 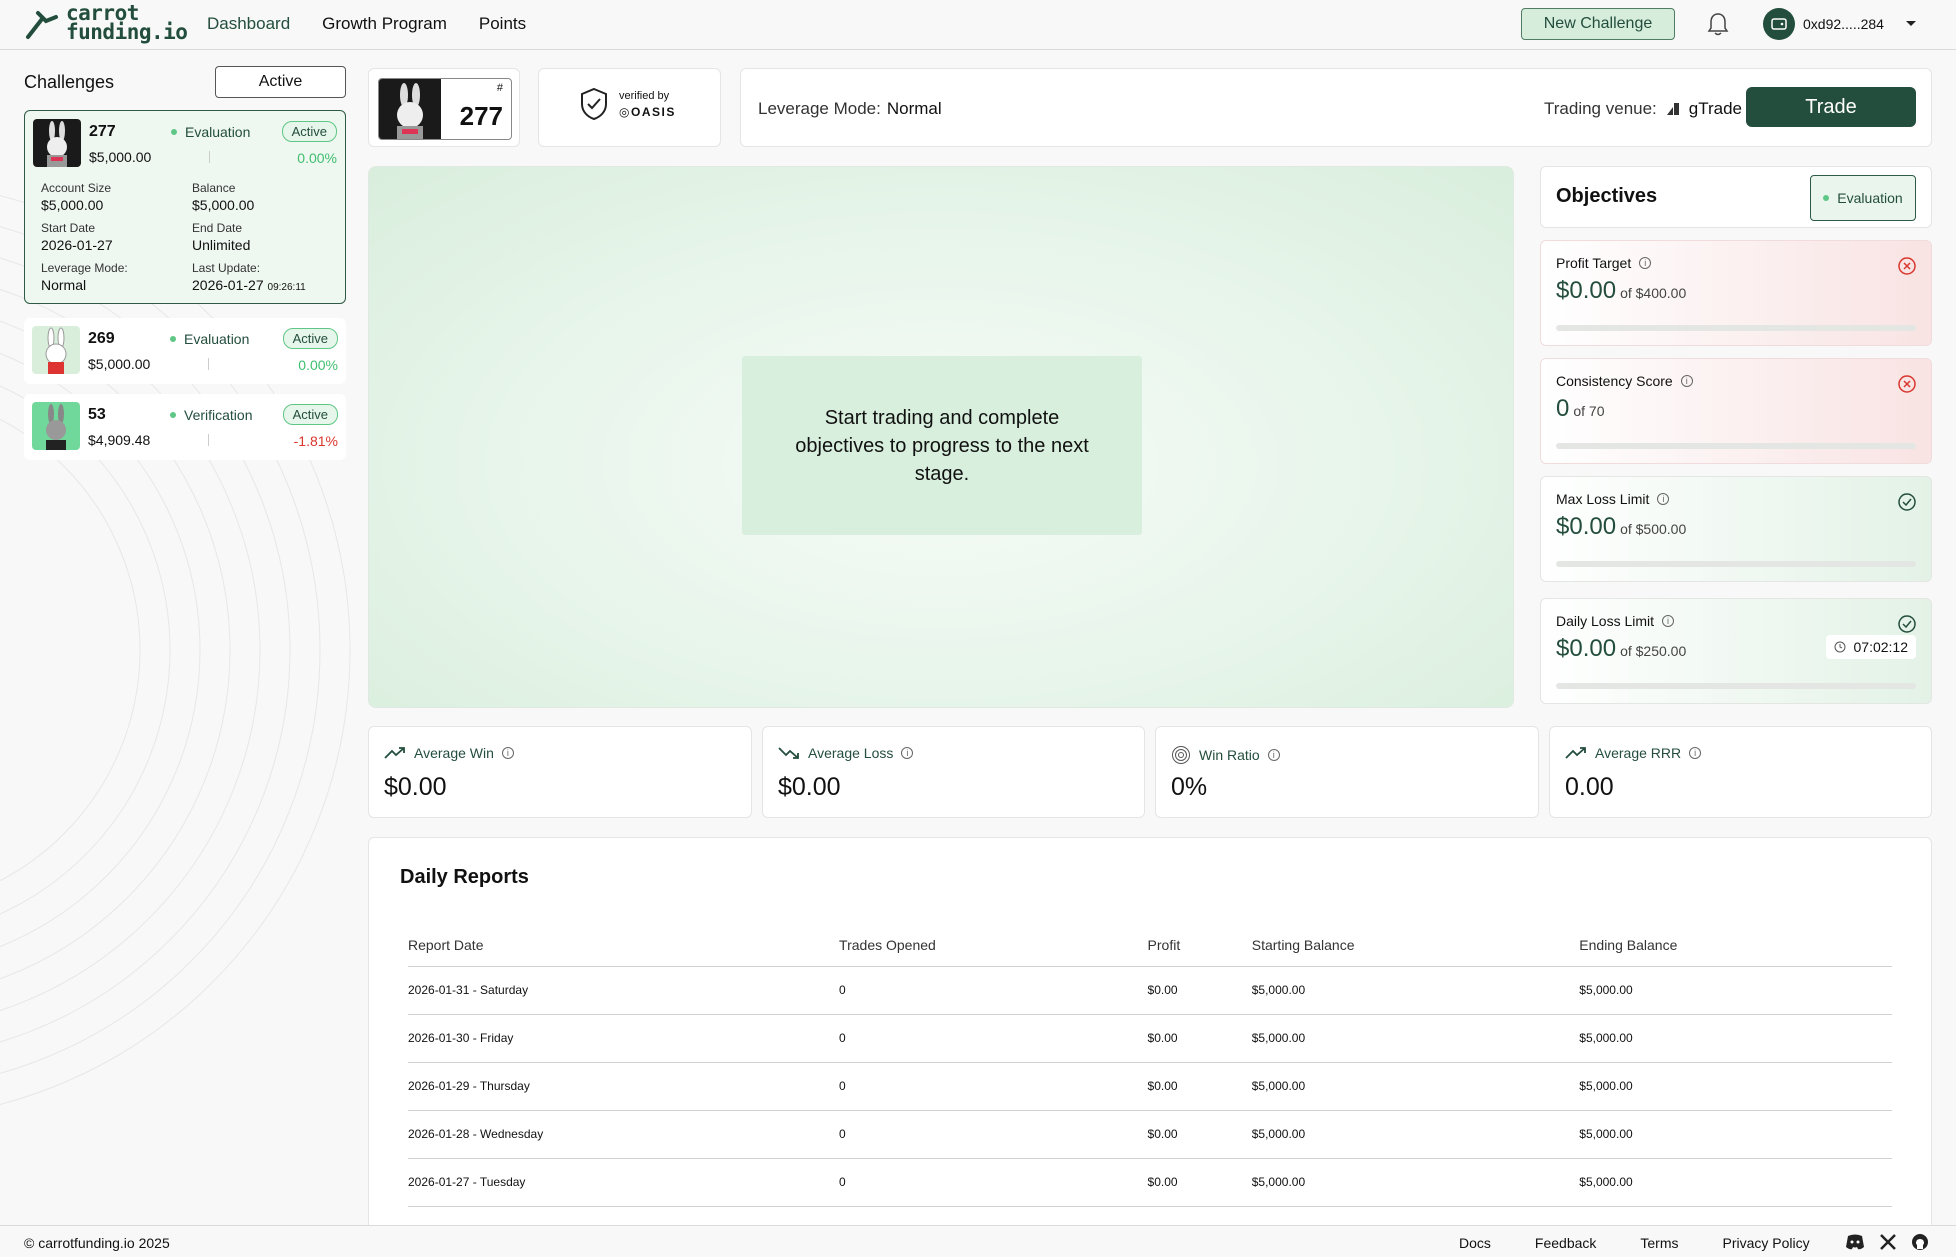 I want to click on wallet-address: 0xd92.....284, so click(x=1843, y=24).